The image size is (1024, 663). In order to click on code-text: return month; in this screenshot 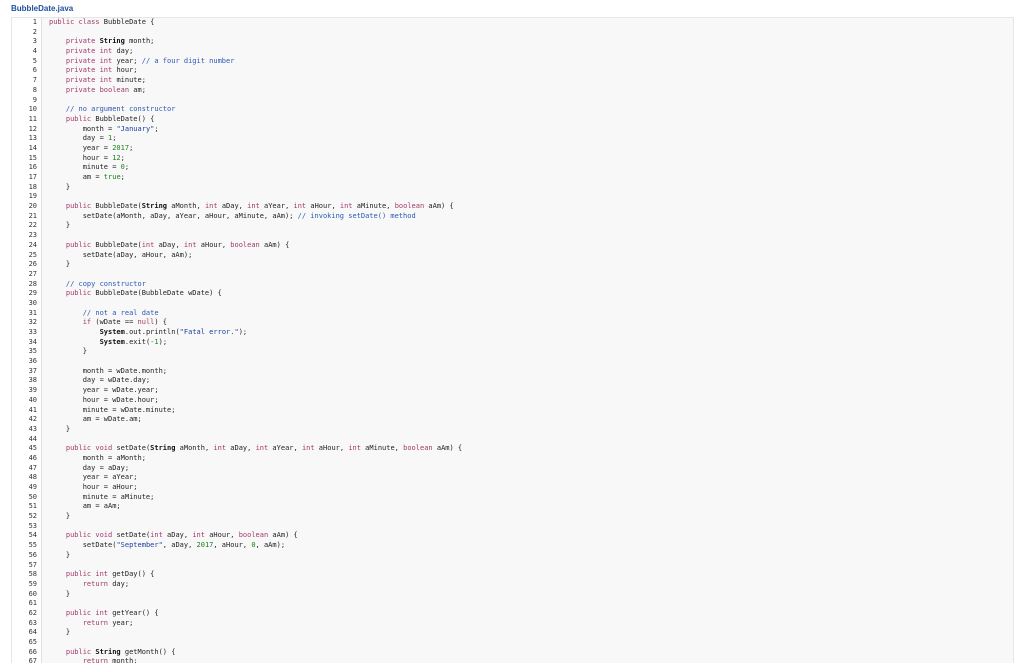, I will do `click(93, 660)`.